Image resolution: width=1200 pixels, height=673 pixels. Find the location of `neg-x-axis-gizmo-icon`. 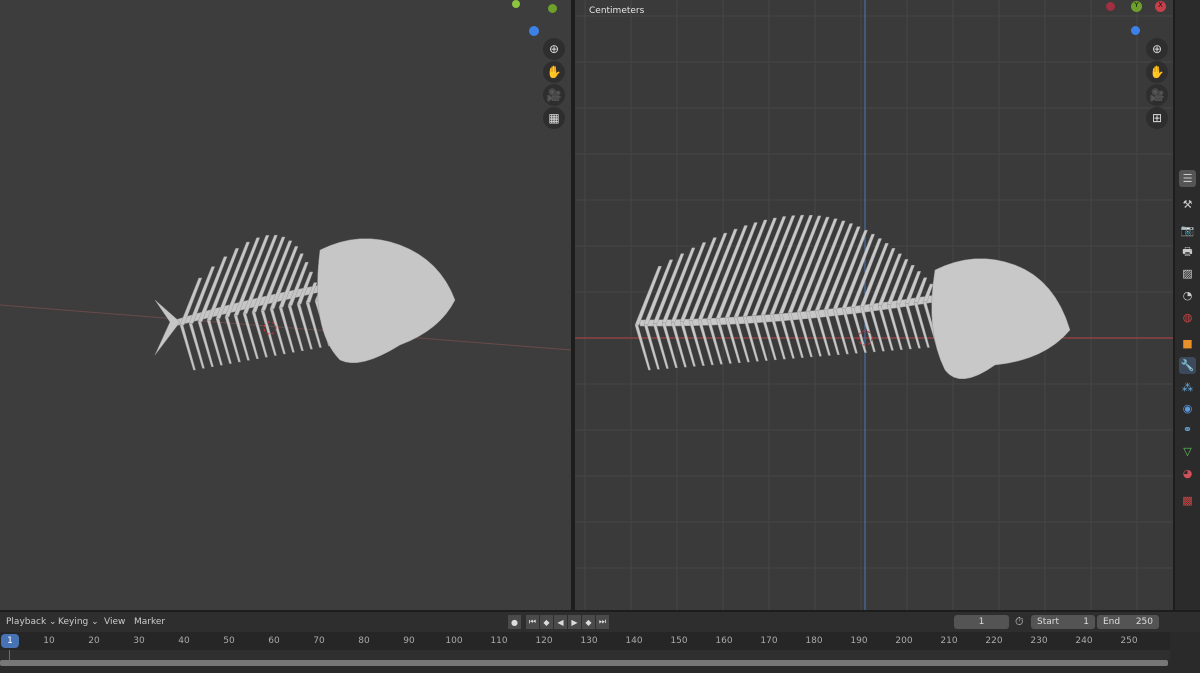

neg-x-axis-gizmo-icon is located at coordinates (1110, 6).